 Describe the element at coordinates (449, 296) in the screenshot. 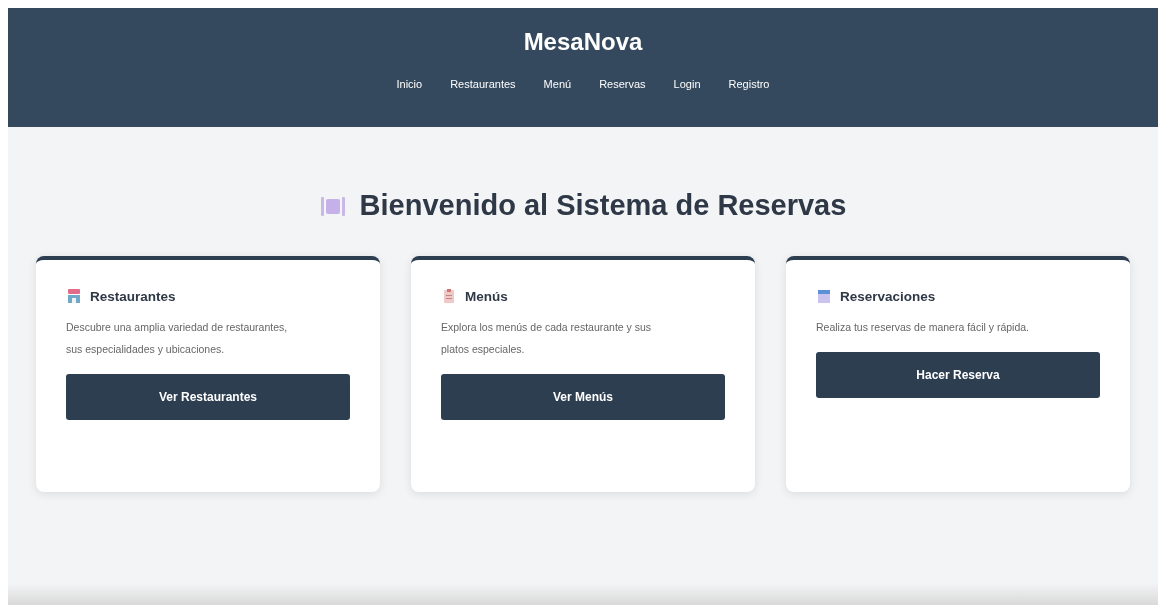

I see `clipboard-icon` at that location.